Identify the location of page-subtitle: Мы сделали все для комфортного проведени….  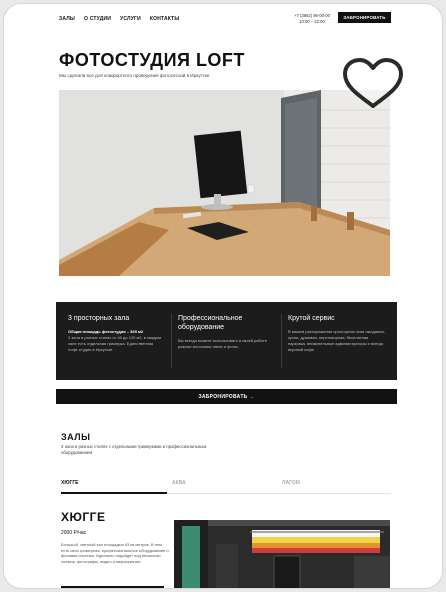
(134, 75).